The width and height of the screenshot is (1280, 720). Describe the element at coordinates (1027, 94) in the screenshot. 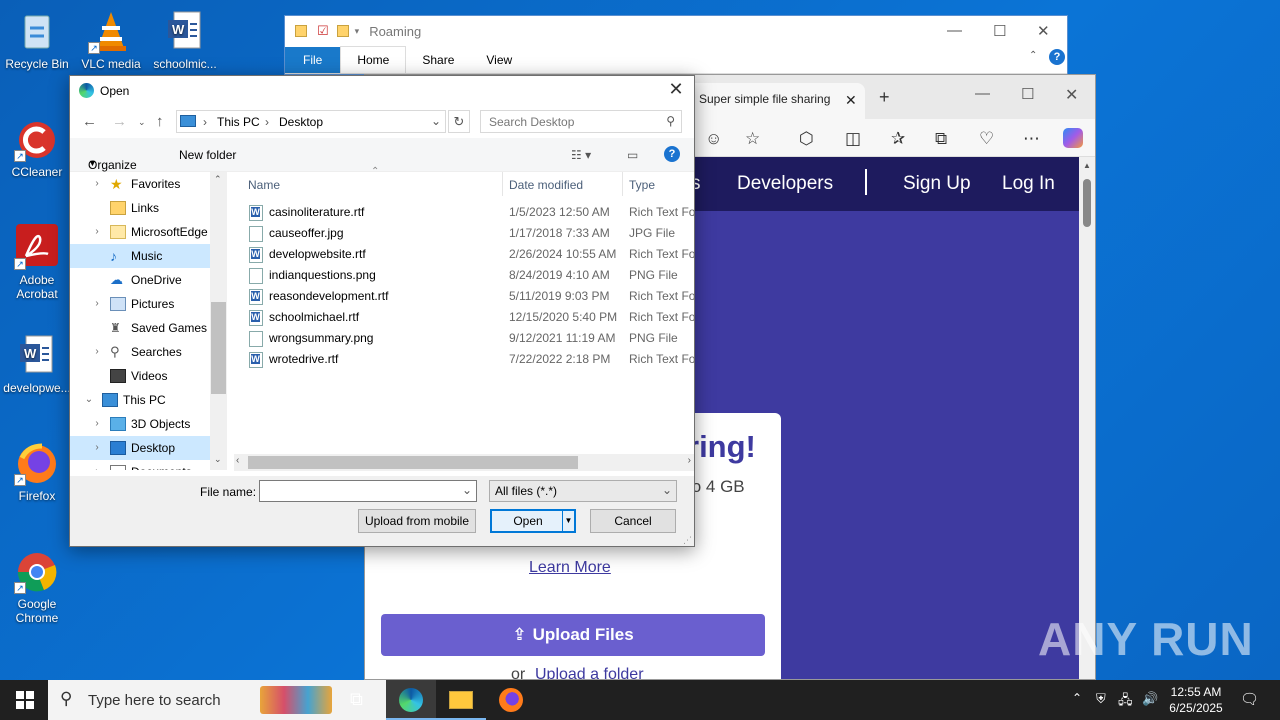

I see `maximize-icon: ☐` at that location.